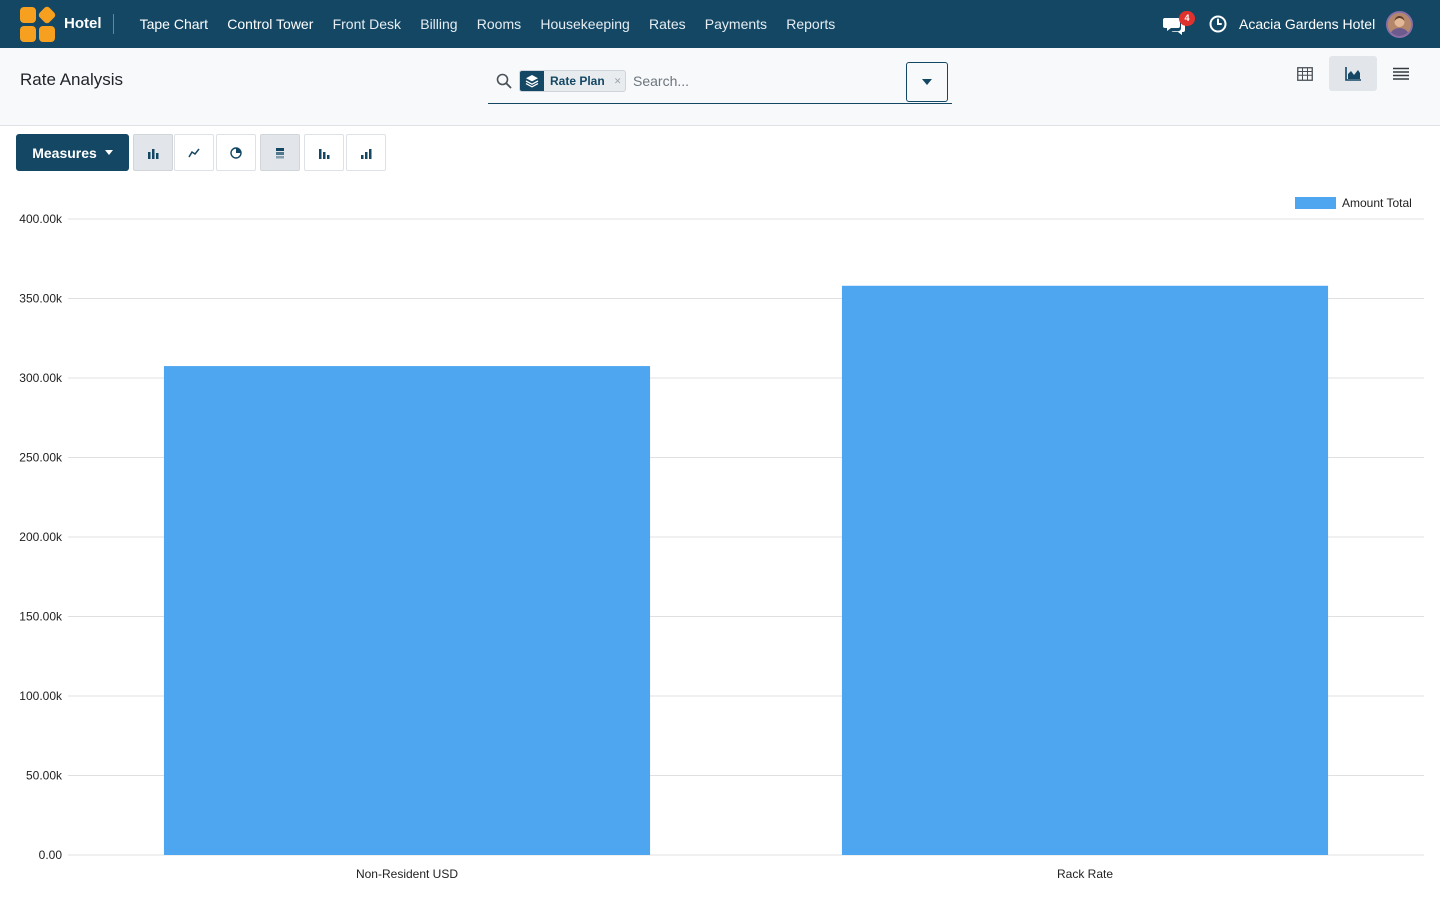 The width and height of the screenshot is (1440, 900). I want to click on control-panel: Rate Analysis Rate Plan ✕, so click(720, 87).